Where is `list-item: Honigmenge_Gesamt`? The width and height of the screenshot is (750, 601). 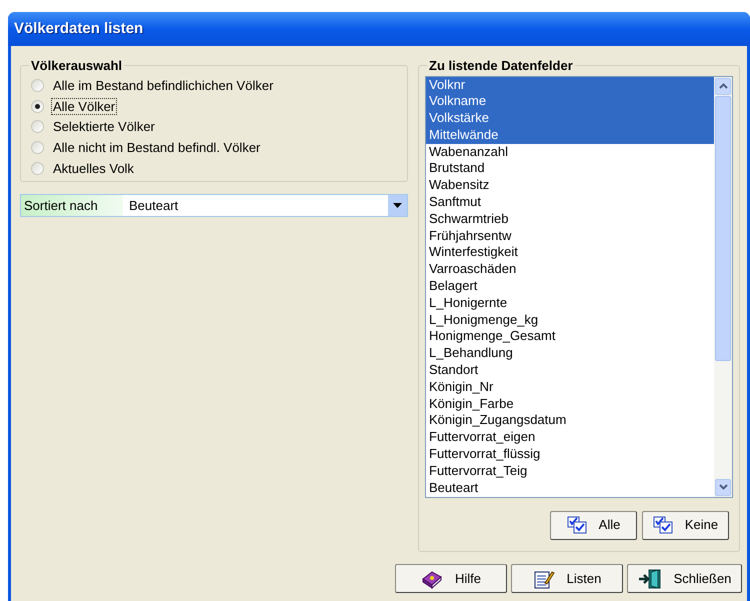
list-item: Honigmenge_Gesamt is located at coordinates (570, 337).